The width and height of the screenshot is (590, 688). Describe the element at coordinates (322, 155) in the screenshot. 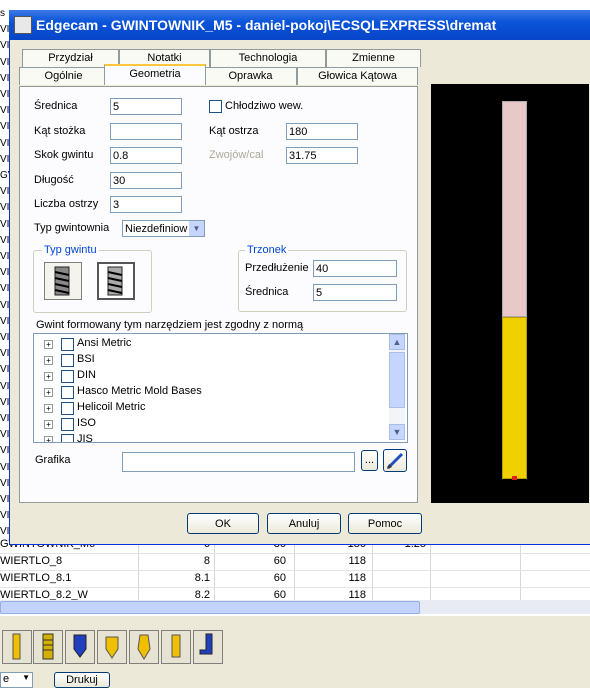

I see `zwojow-field: 31.75` at that location.